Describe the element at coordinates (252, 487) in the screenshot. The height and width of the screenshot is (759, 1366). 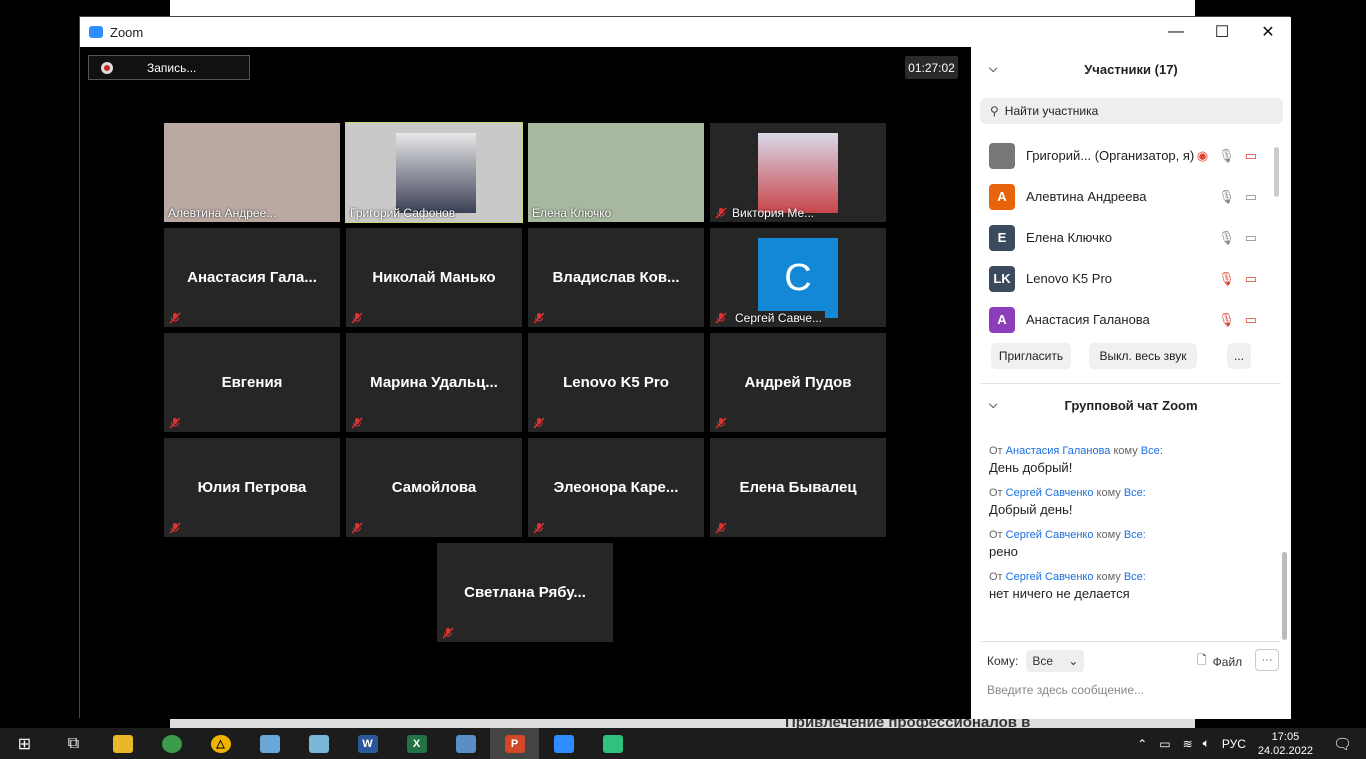
I see `video-tile: Юлия Петрова` at that location.